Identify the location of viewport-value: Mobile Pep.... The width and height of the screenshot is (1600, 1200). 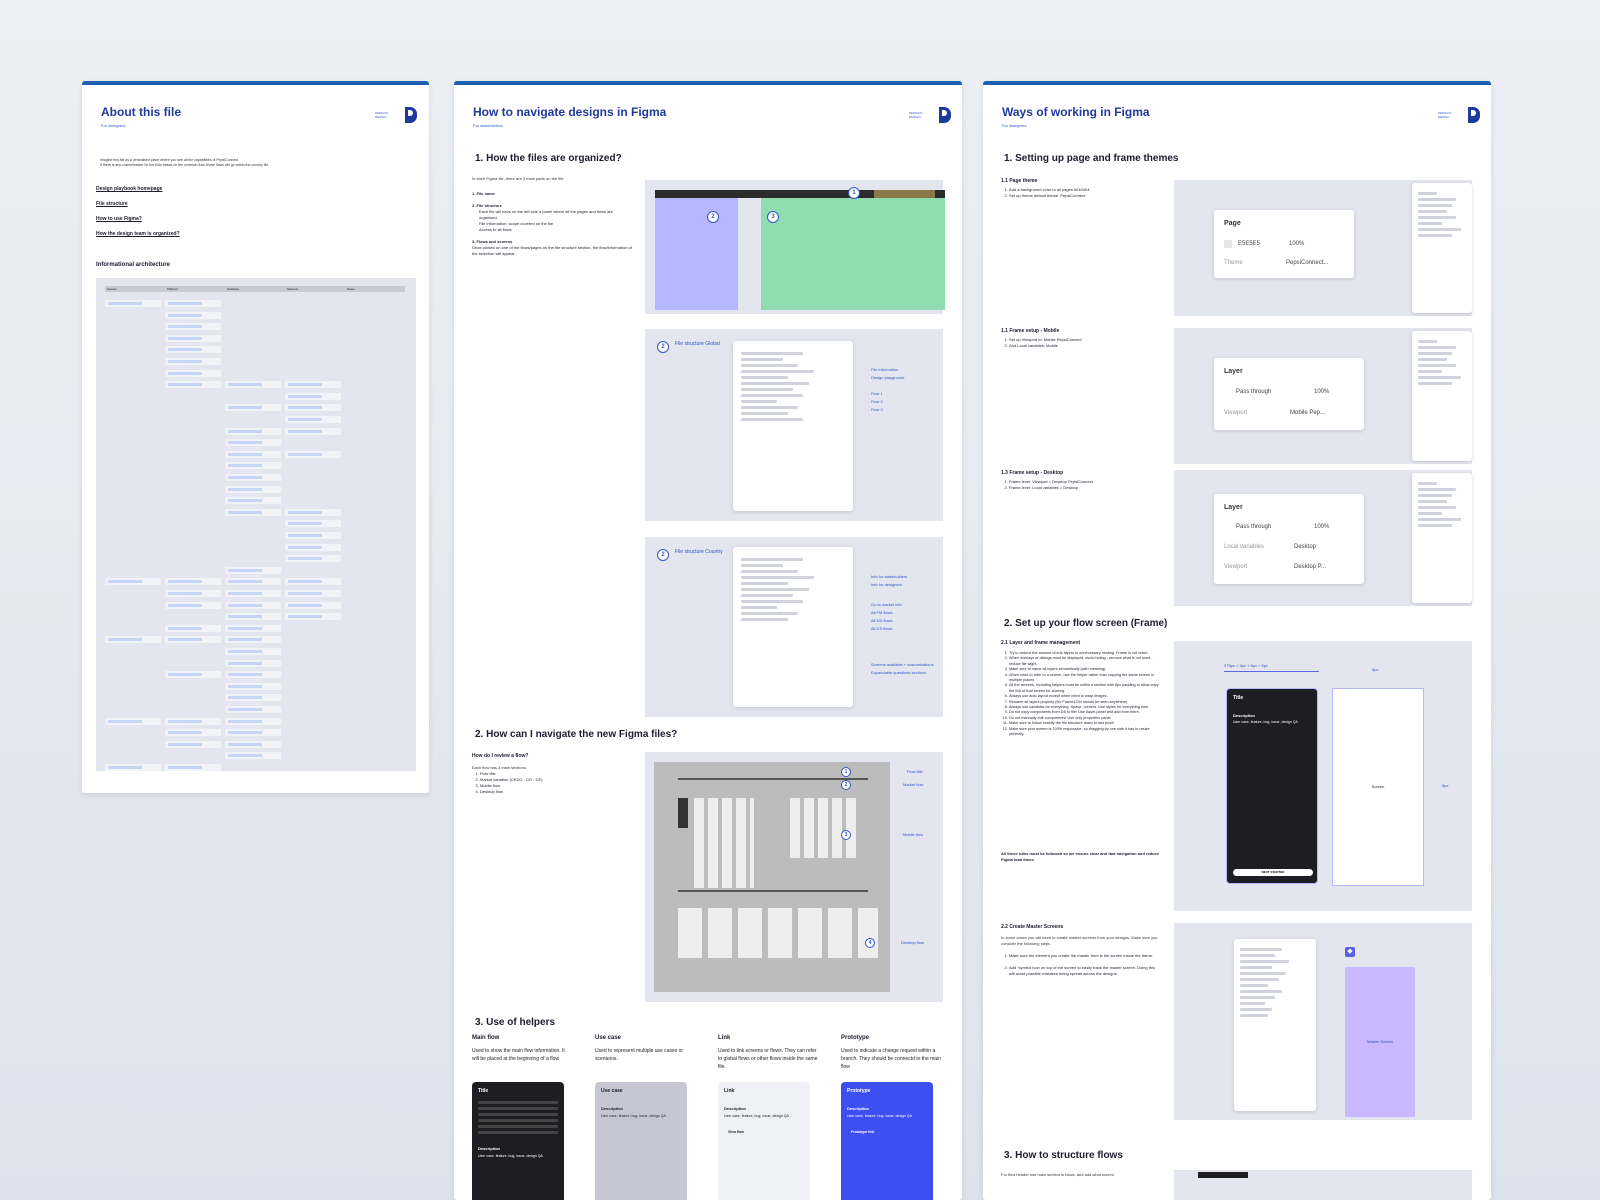
(1307, 413).